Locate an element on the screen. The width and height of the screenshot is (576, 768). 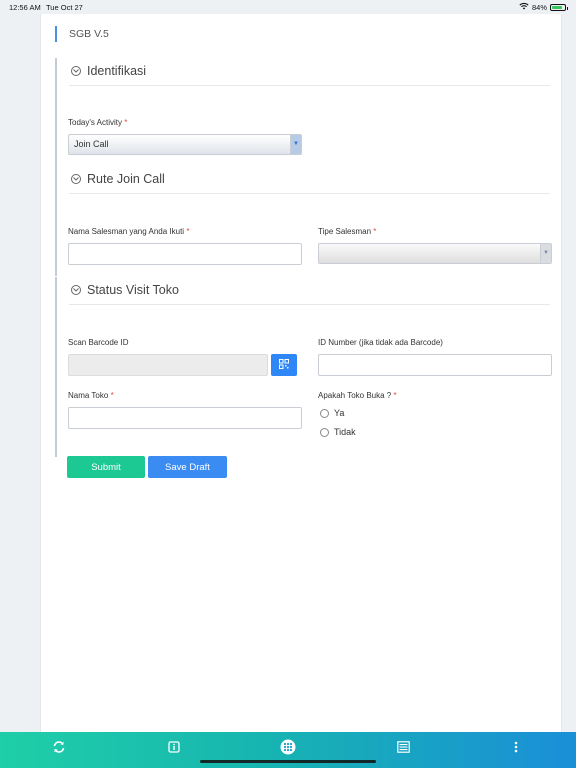
refresh-icon is located at coordinates (59, 747).